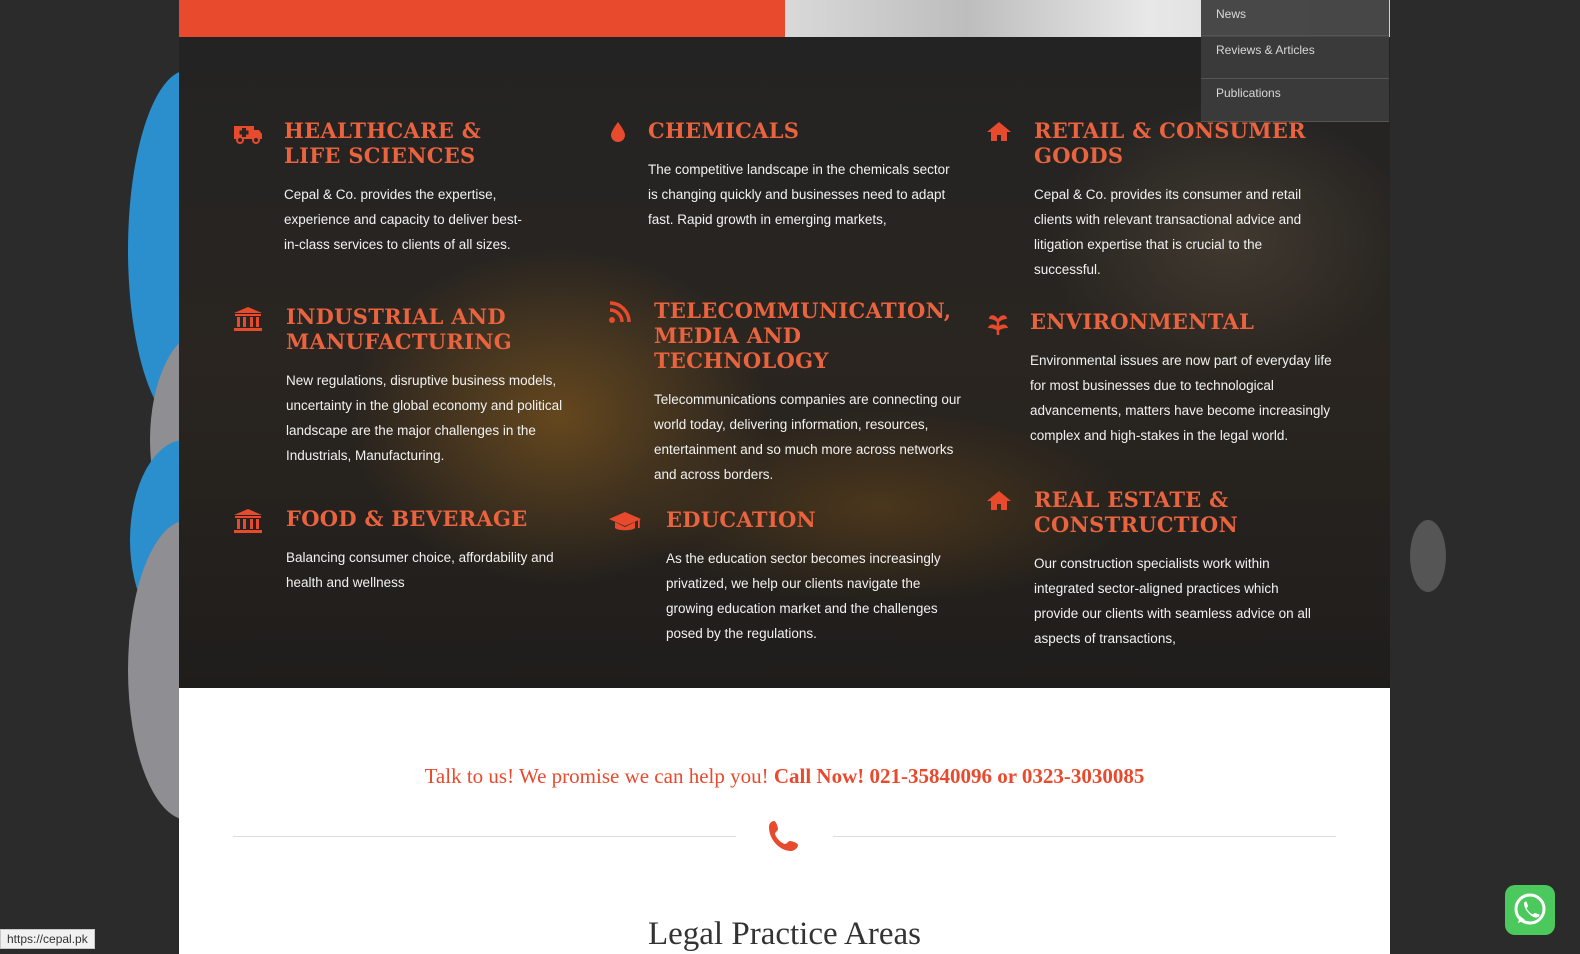  I want to click on ambulance-icon, so click(250, 133).